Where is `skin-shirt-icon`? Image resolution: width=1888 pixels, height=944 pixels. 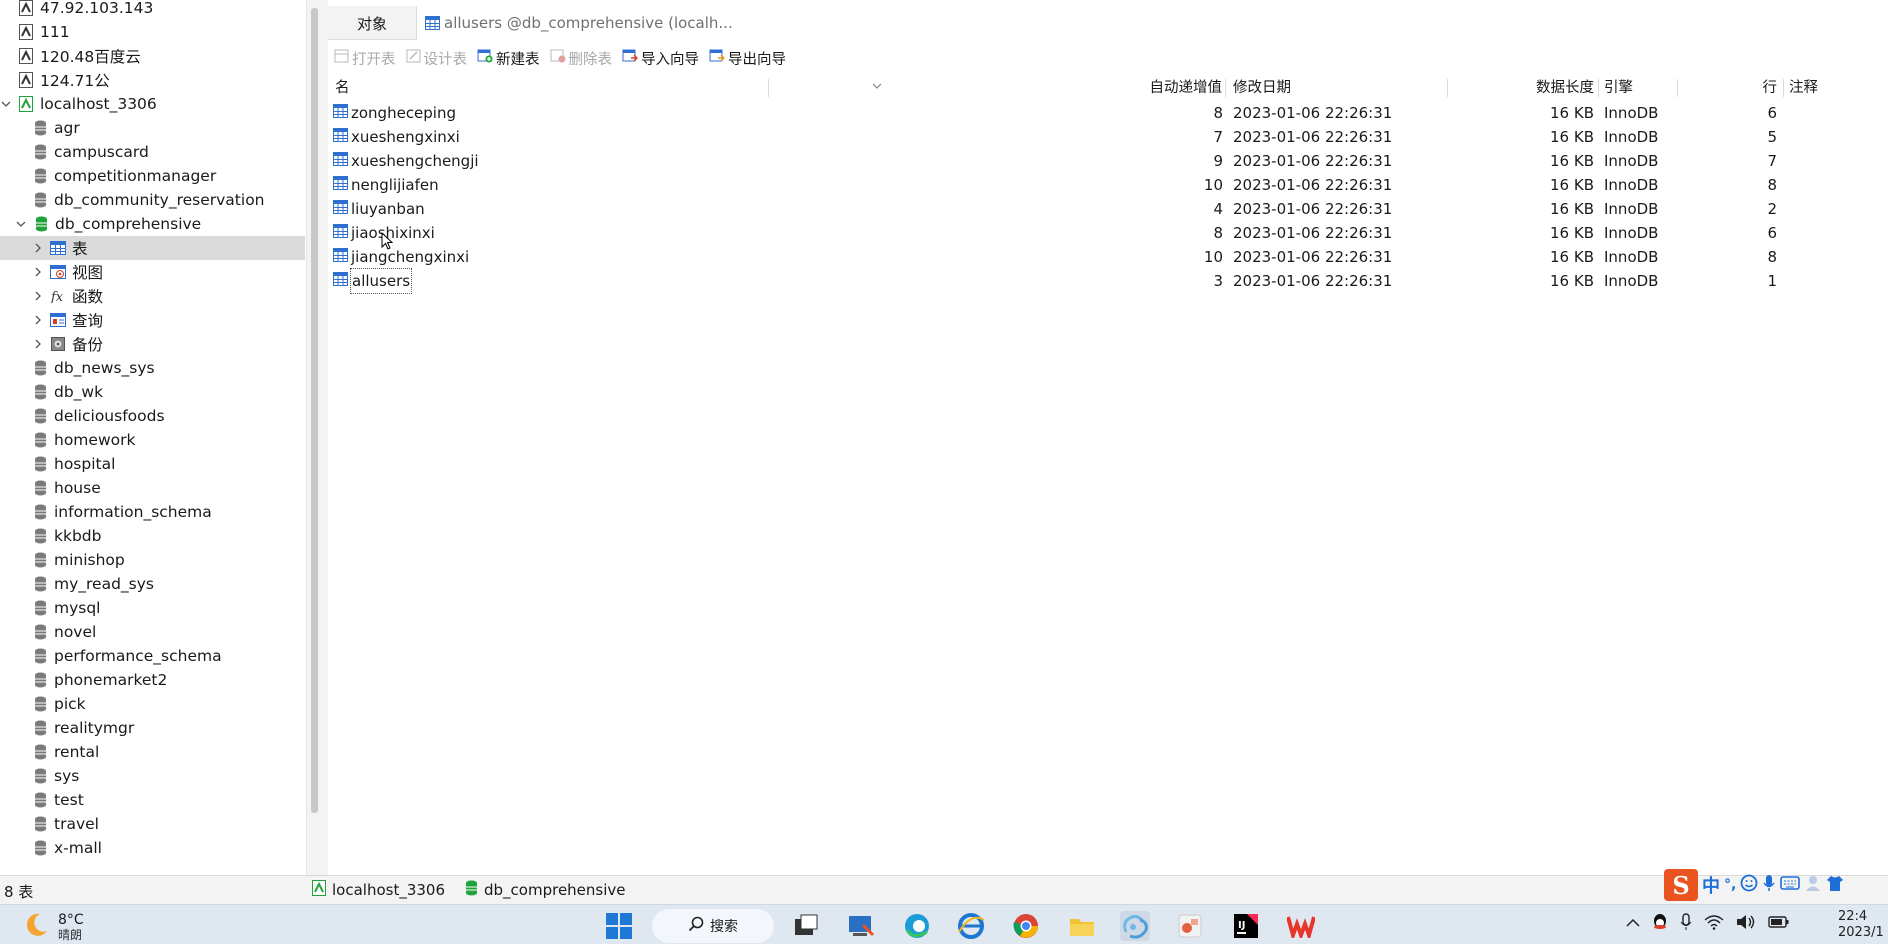
skin-shirt-icon is located at coordinates (1835, 885).